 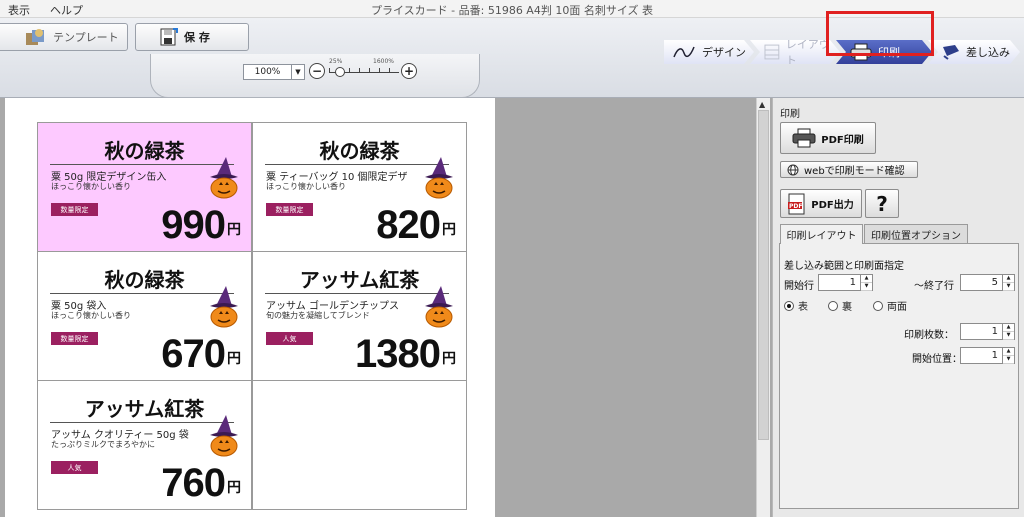 What do you see at coordinates (169, 37) in the screenshot?
I see `save-icon` at bounding box center [169, 37].